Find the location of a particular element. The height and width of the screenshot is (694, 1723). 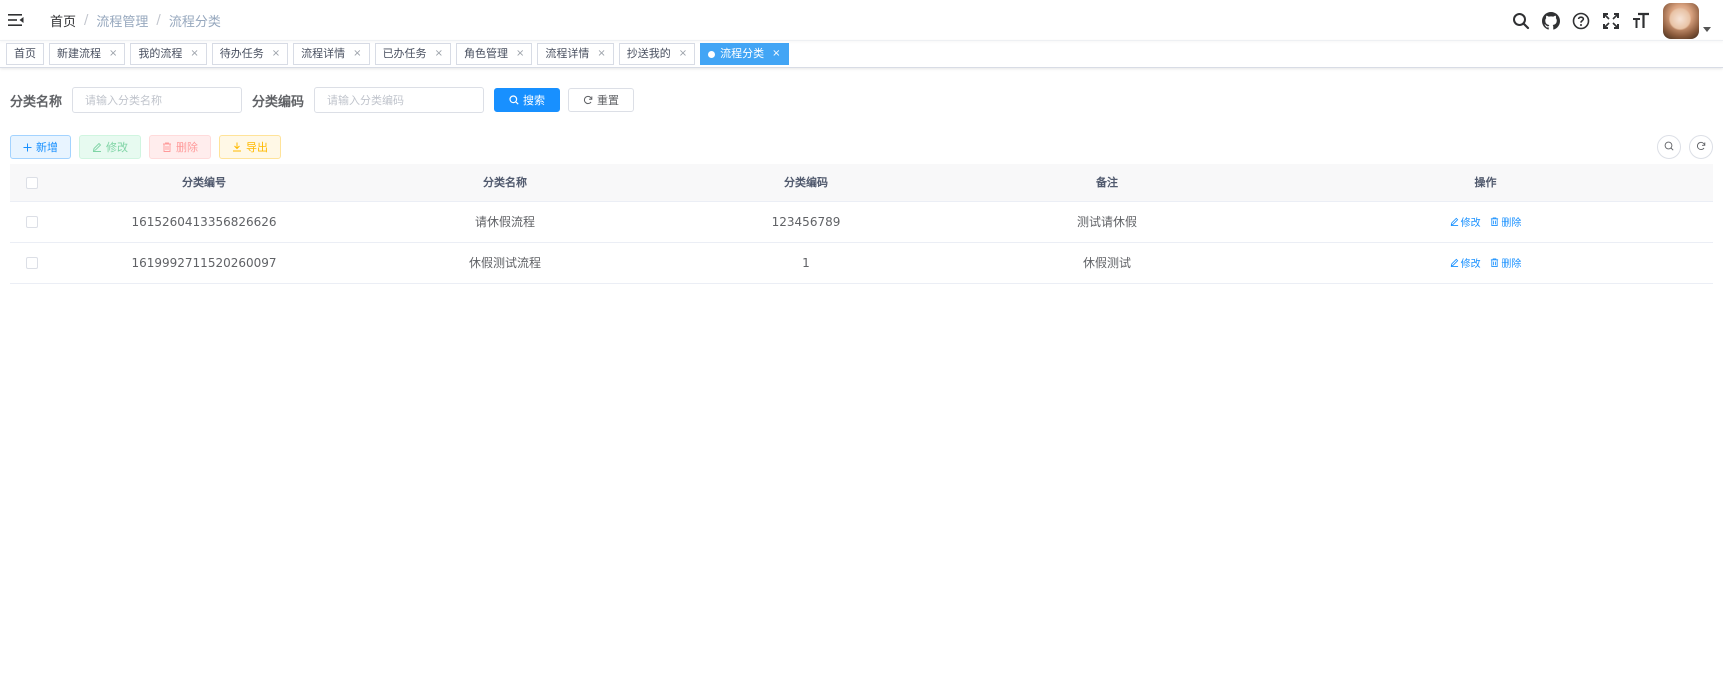

cell-category-name: 请休假流程 is located at coordinates (505, 222).